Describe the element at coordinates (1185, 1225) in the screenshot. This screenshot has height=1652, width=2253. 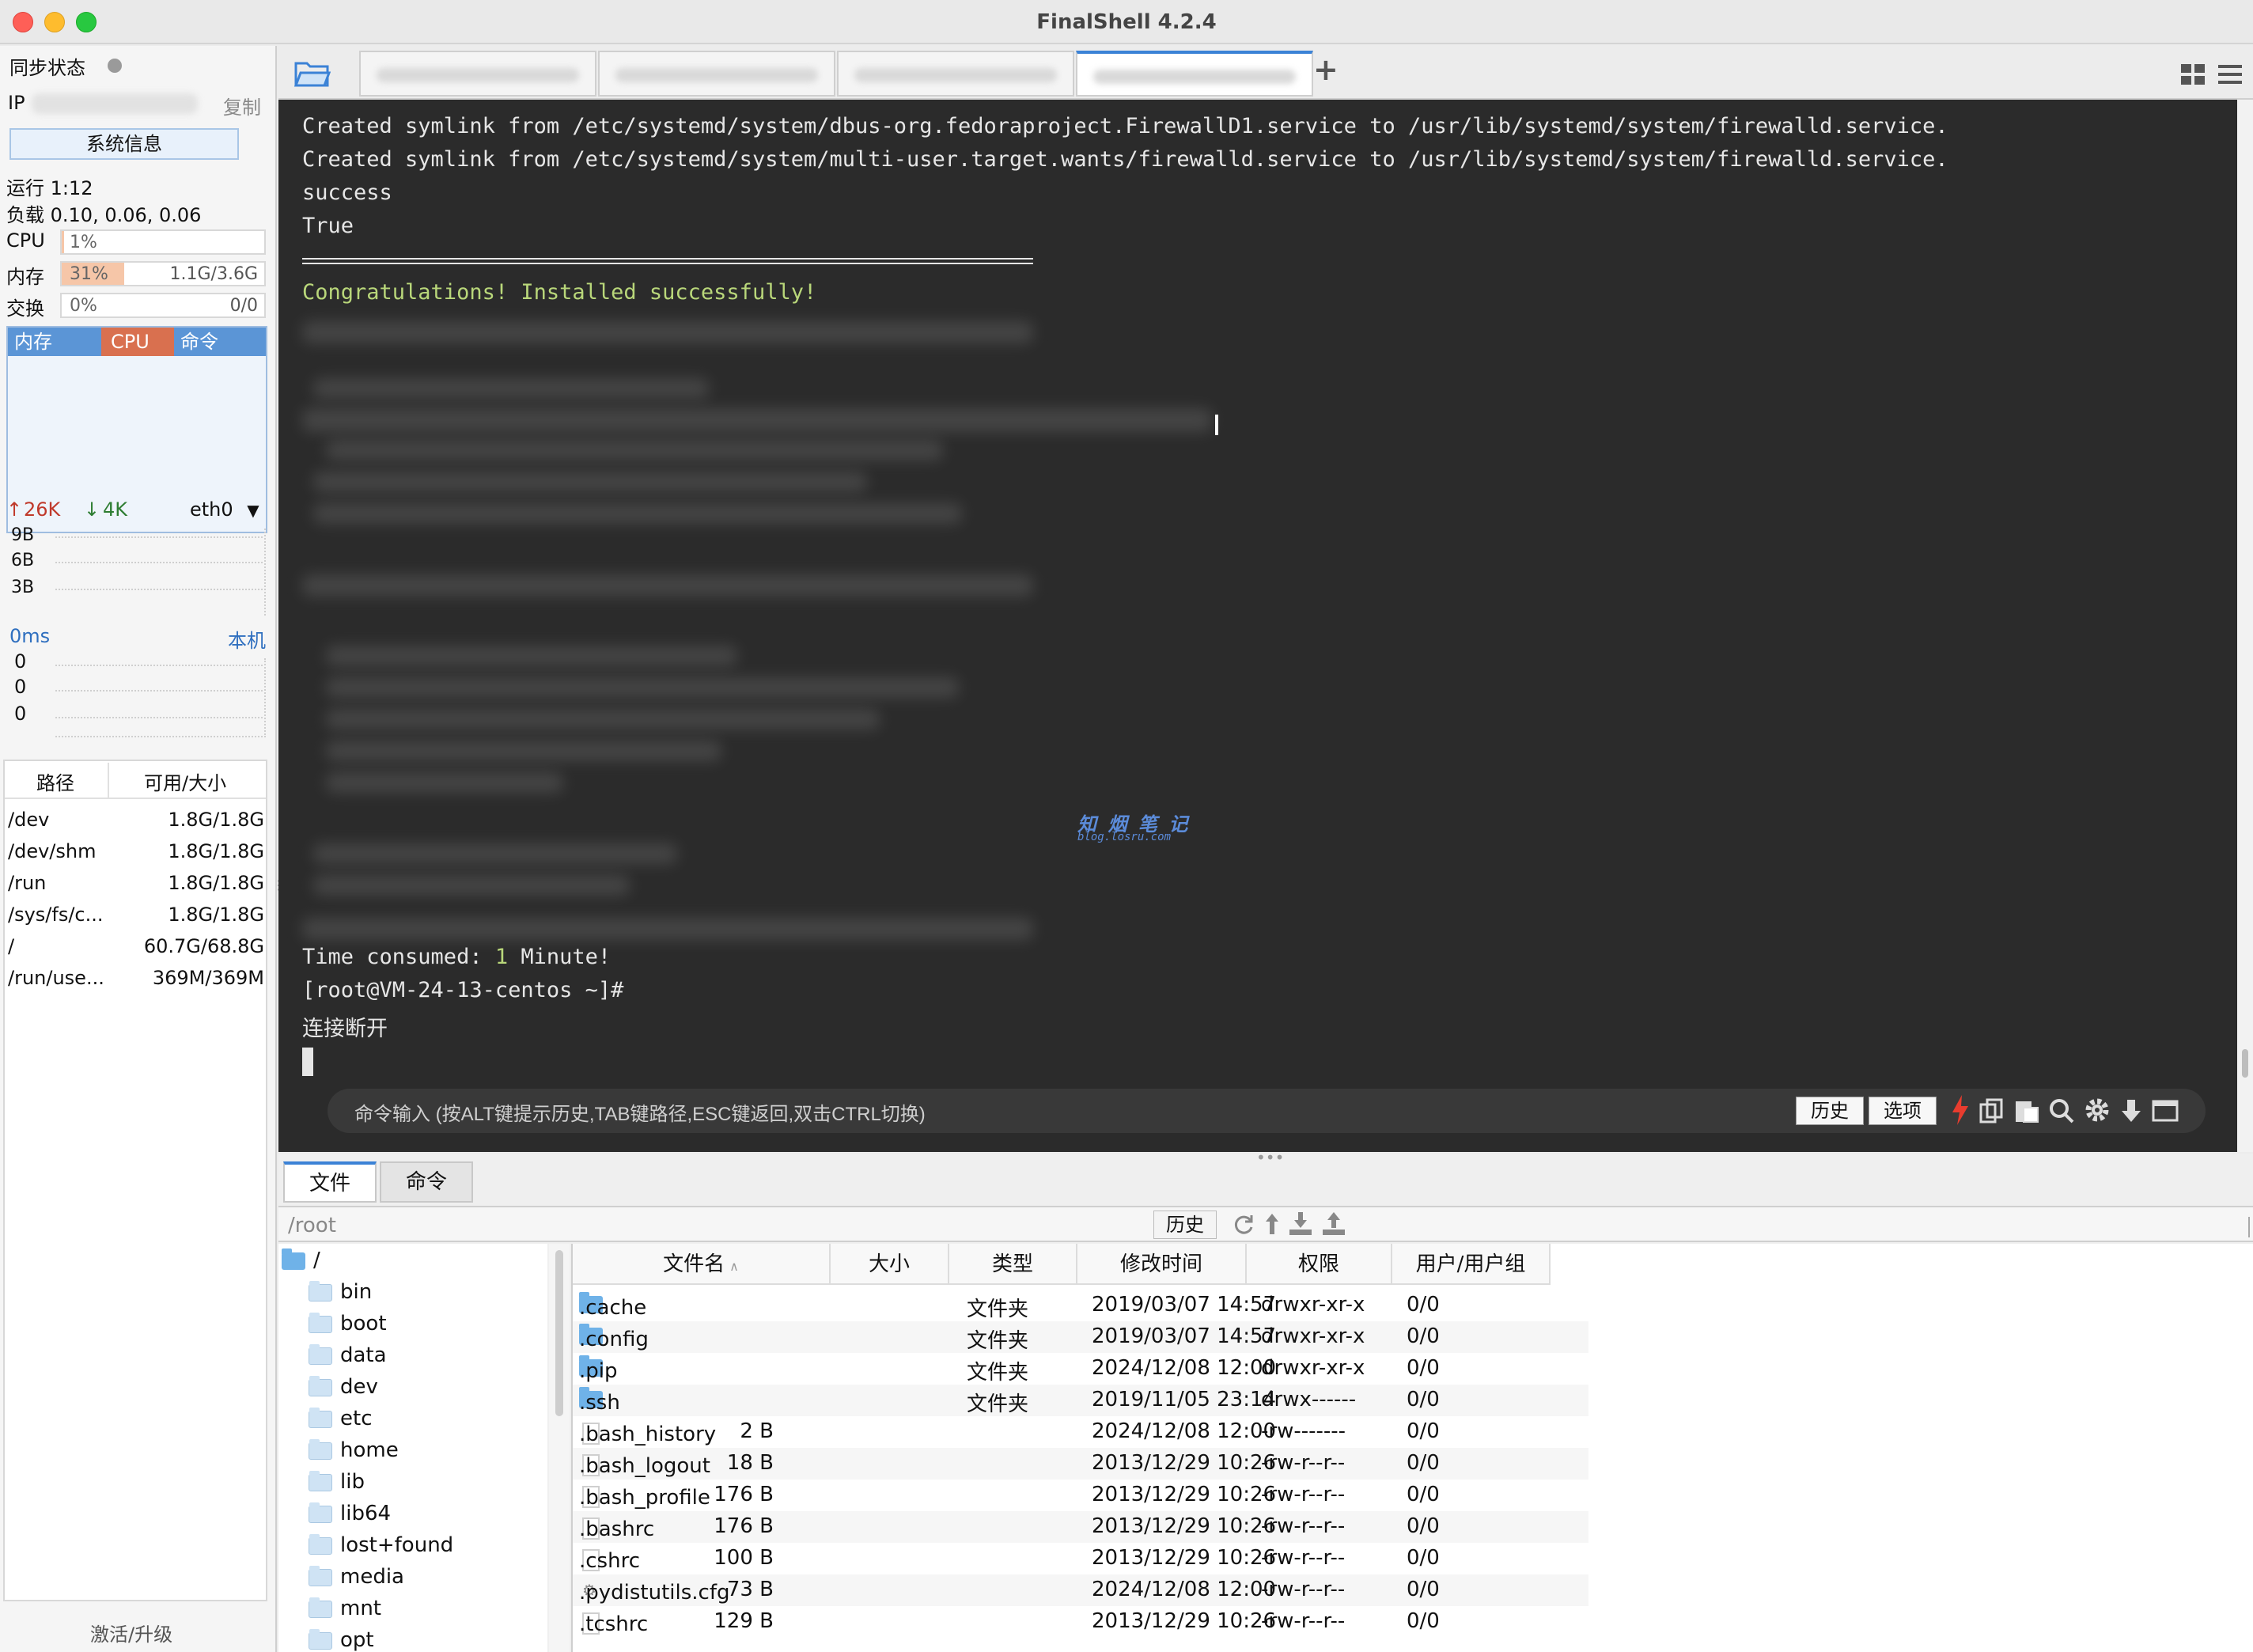
I see `path-history-button: 历史` at that location.